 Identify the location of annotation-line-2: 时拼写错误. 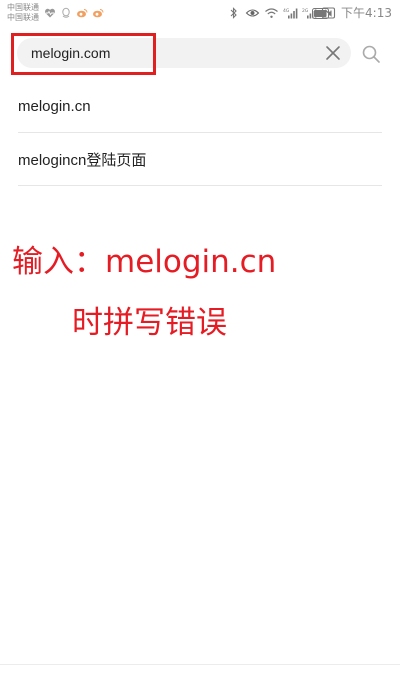
(149, 323).